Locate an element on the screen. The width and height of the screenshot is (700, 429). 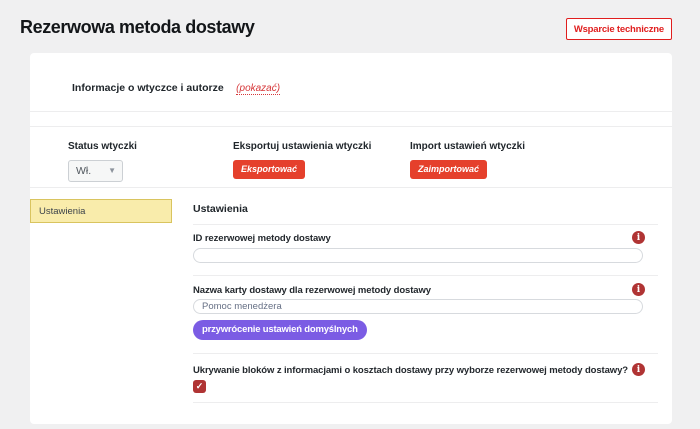
page-title: Rezerwowa metoda dostawy is located at coordinates (137, 27).